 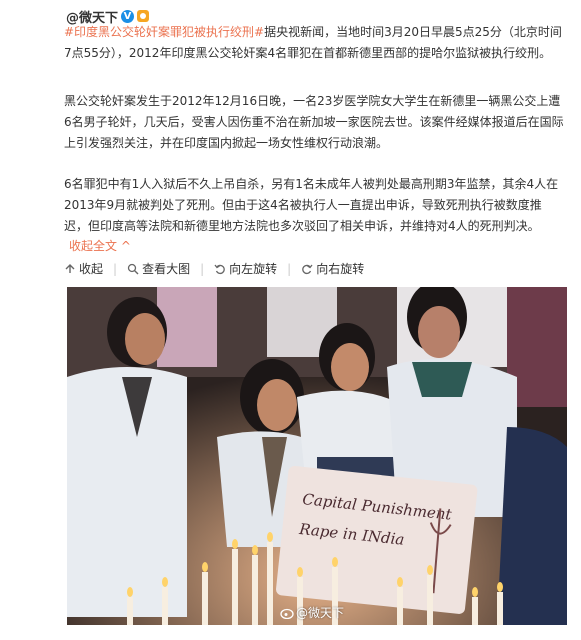 I want to click on weibo-logo-icon, so click(x=287, y=613).